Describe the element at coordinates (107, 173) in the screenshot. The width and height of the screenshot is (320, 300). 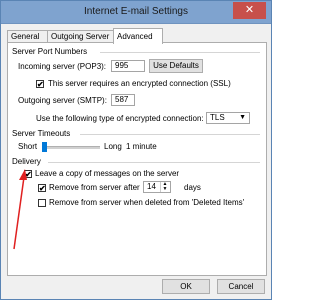
I see `leave-copy-label: Leave a copy of messages on the server` at that location.